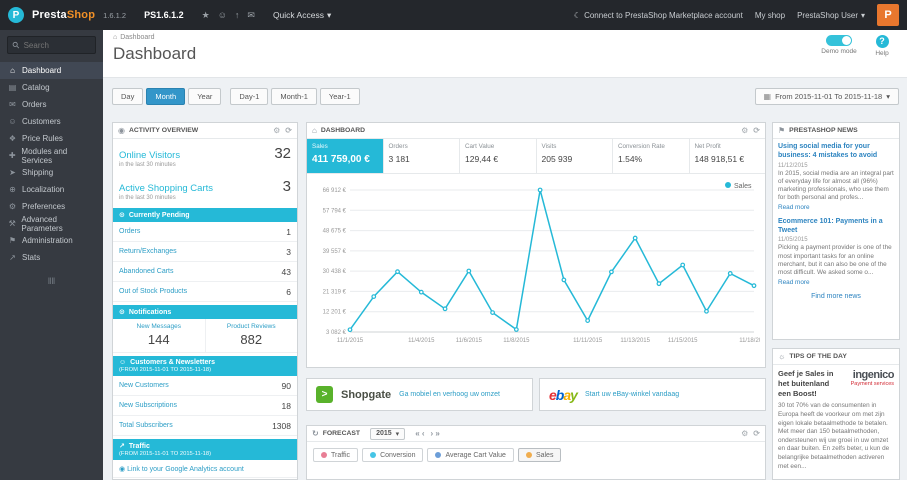 The height and width of the screenshot is (480, 907). Describe the element at coordinates (130, 231) in the screenshot. I see `row-label: Orders` at that location.